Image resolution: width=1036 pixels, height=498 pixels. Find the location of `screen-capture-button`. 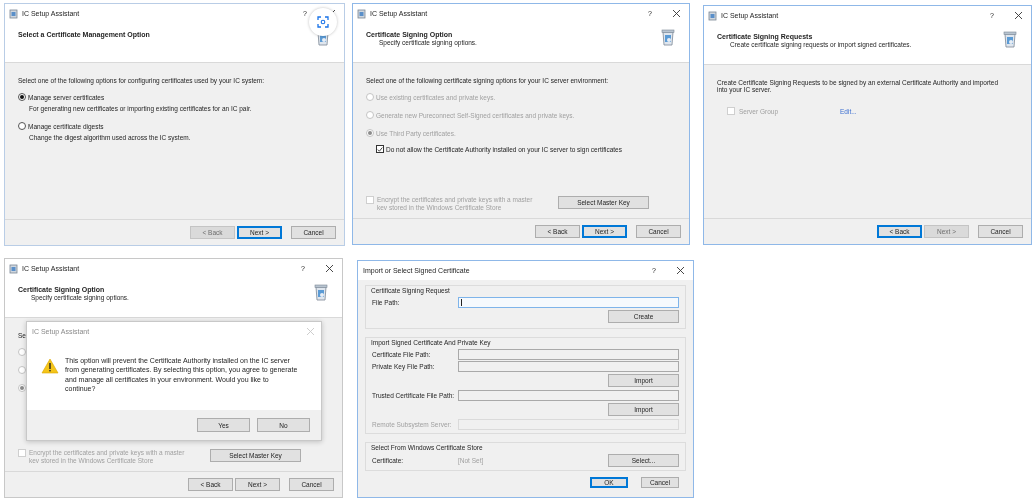

screen-capture-button is located at coordinates (323, 22).